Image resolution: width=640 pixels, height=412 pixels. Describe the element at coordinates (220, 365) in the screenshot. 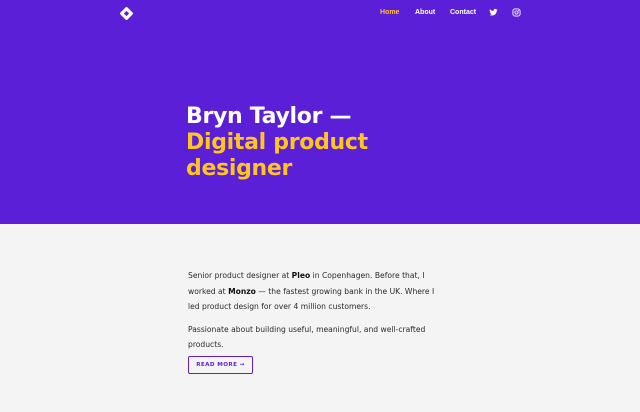

I see `read-more-button: READ MORE →` at that location.